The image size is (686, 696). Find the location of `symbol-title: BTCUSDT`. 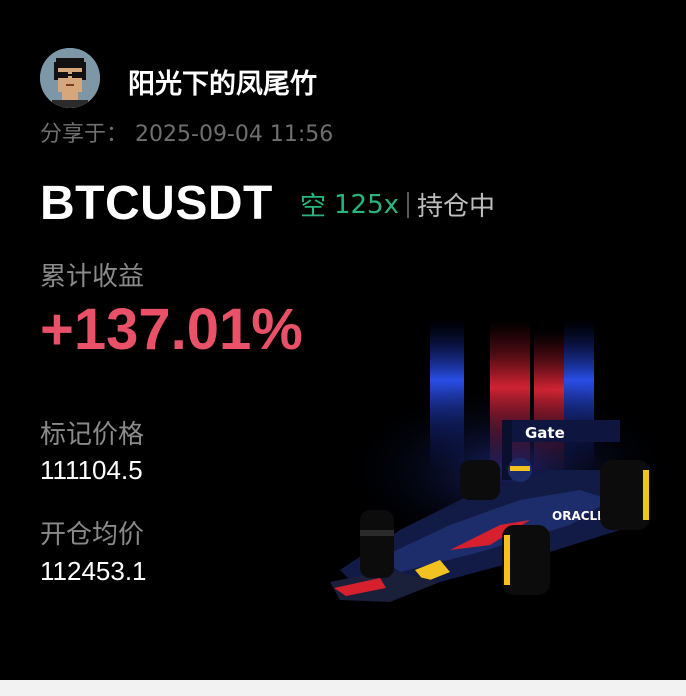

symbol-title: BTCUSDT is located at coordinates (156, 203).